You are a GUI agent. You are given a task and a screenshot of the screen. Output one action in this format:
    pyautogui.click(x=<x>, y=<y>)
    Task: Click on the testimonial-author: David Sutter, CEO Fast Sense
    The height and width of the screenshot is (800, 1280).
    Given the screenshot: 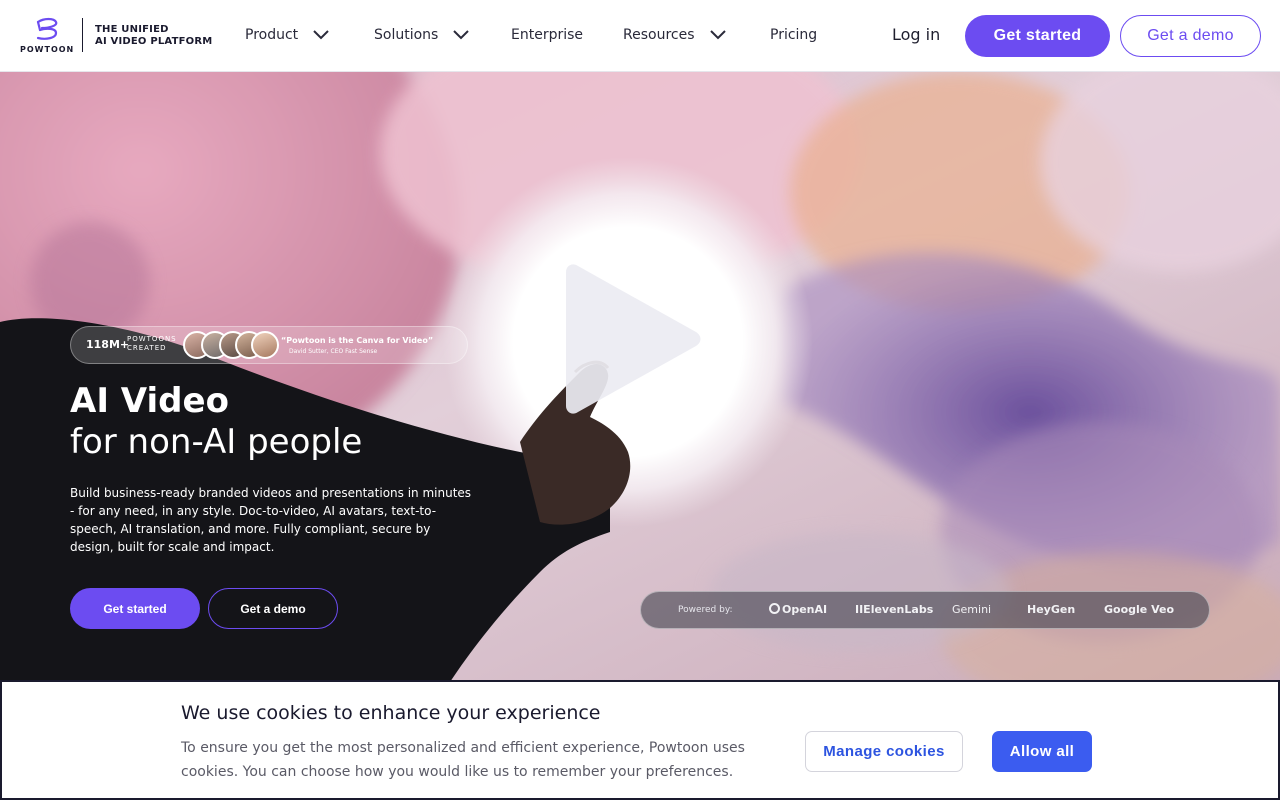 What is the action you would take?
    pyautogui.click(x=333, y=351)
    